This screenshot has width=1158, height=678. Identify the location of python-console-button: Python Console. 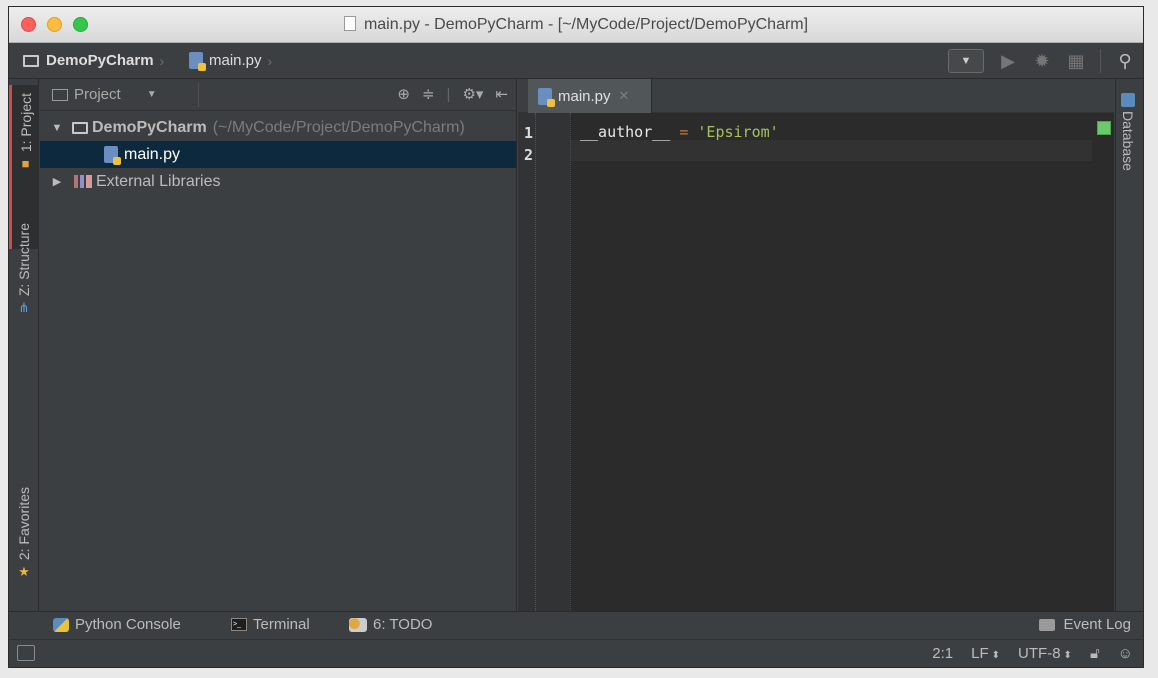
(117, 624).